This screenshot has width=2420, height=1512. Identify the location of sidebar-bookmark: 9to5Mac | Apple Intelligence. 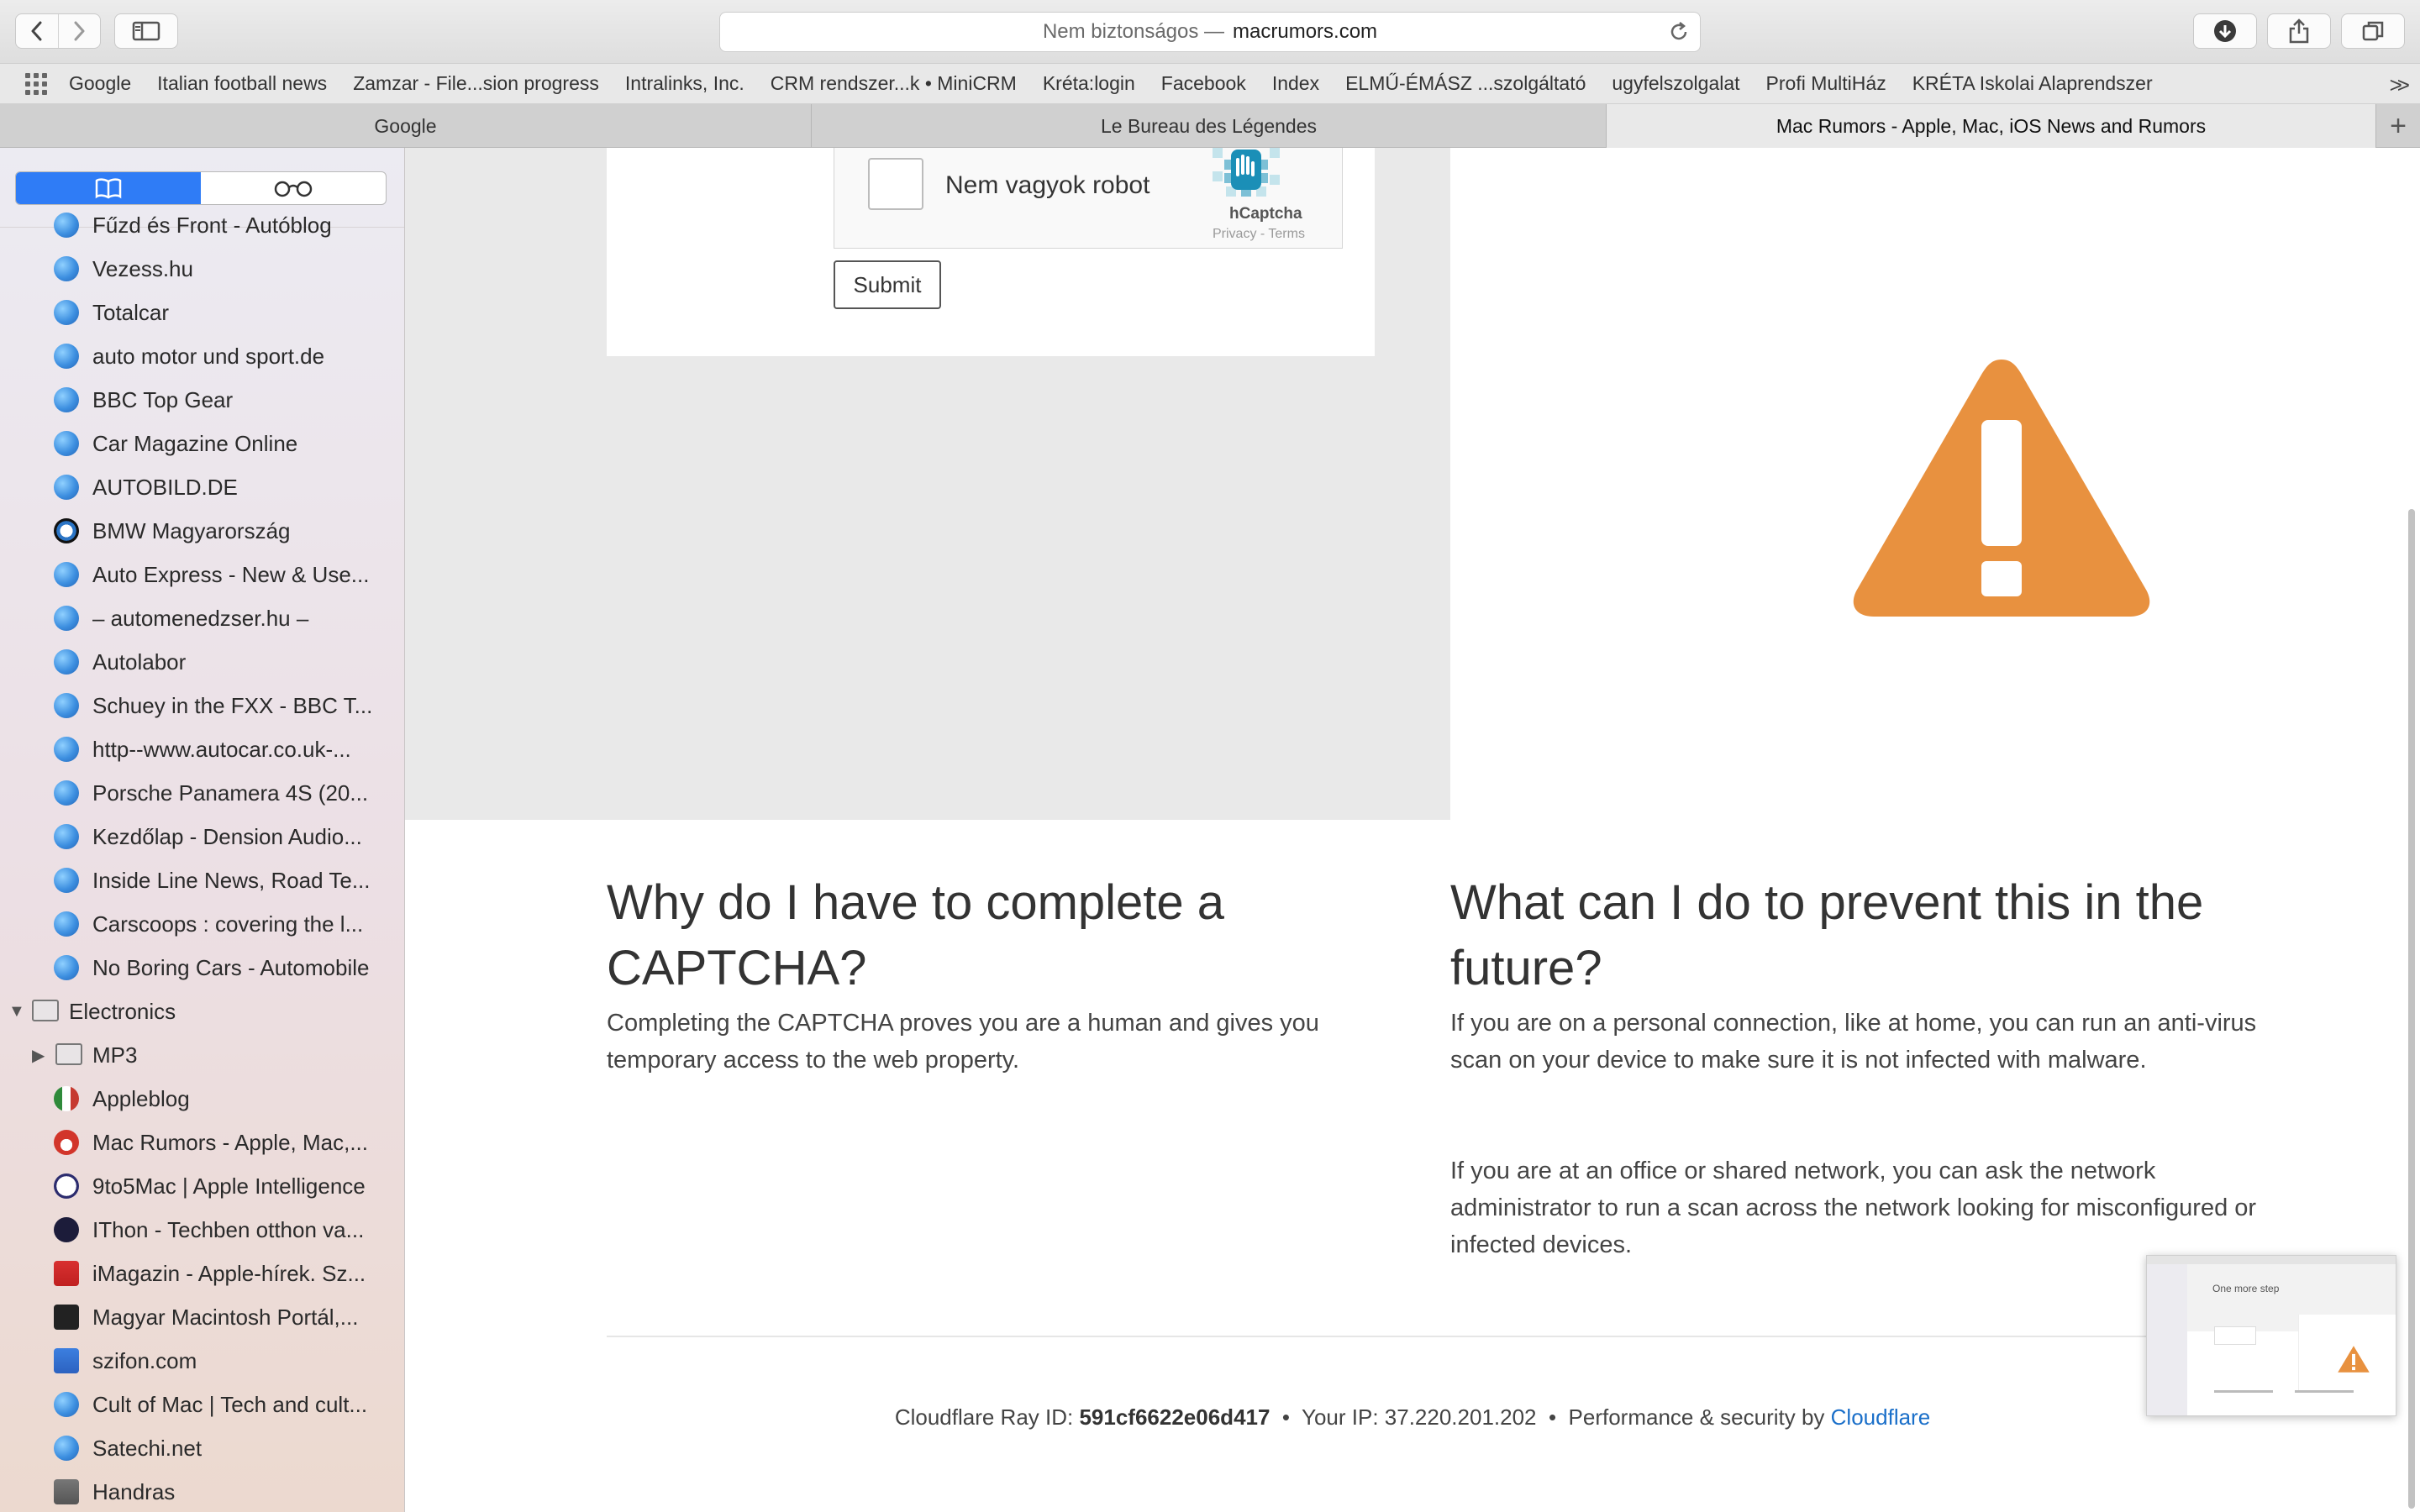
(202, 1186).